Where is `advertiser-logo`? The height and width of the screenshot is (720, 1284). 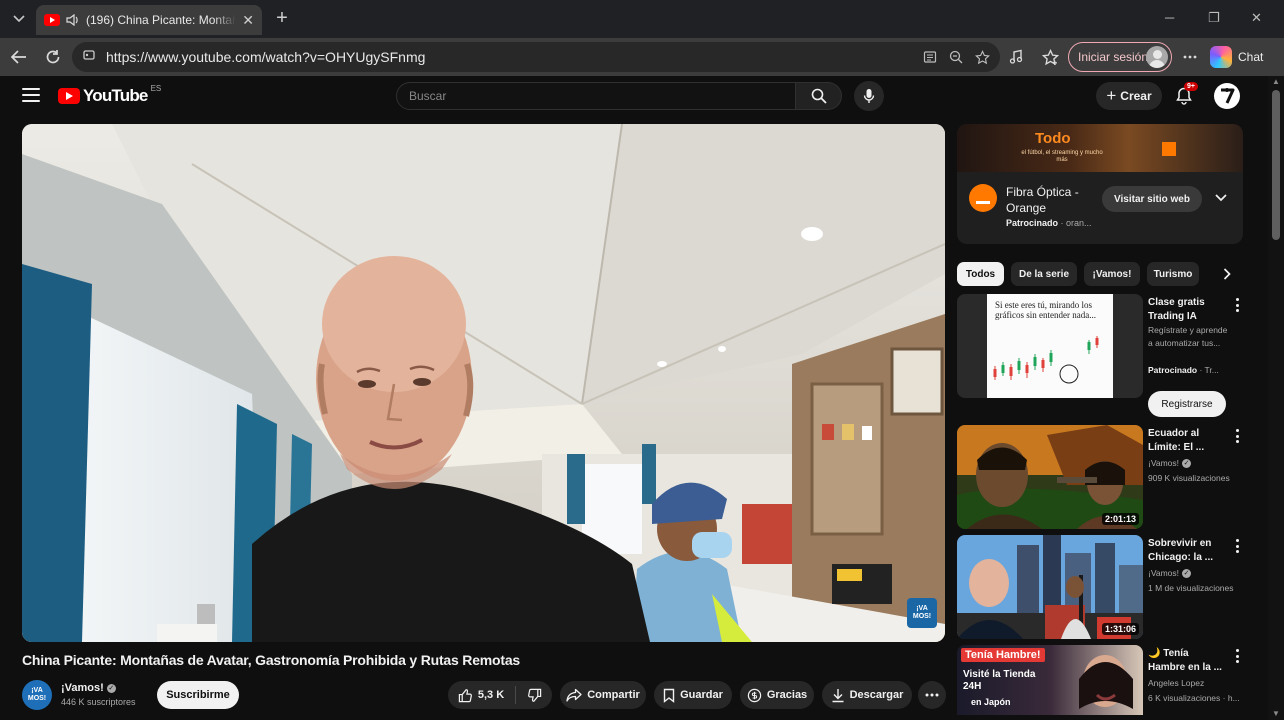
advertiser-logo is located at coordinates (983, 198).